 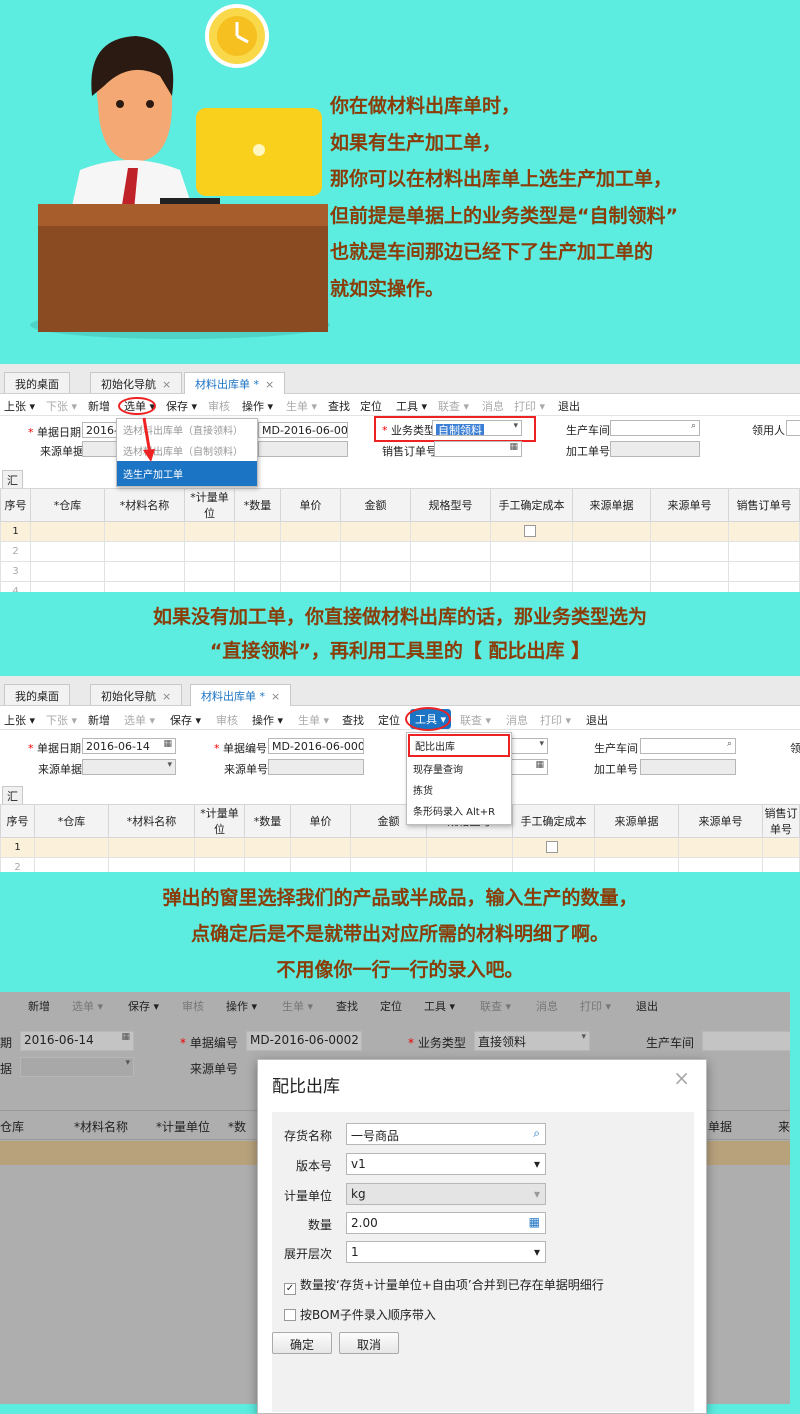 What do you see at coordinates (459, 745) in the screenshot?
I see `menu-item-ratio-out: 配比出库` at bounding box center [459, 745].